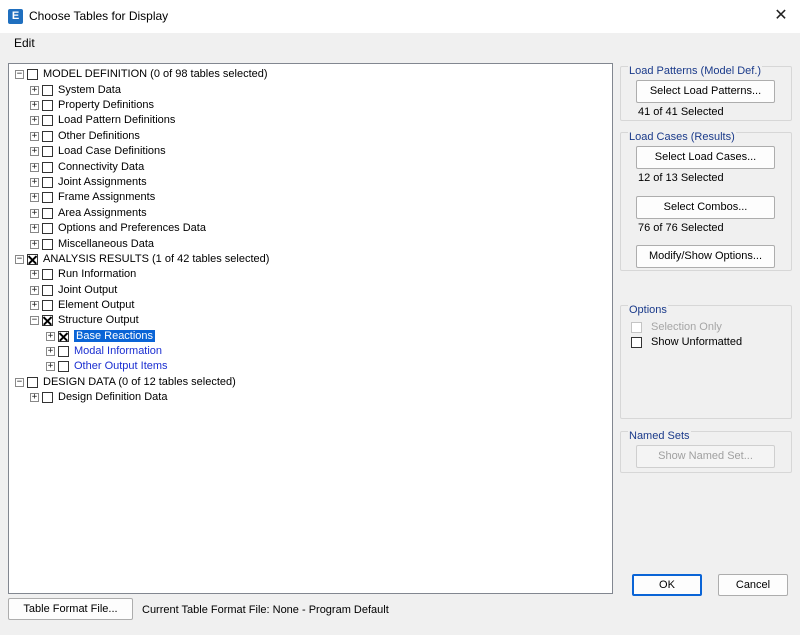 The height and width of the screenshot is (635, 800). What do you see at coordinates (24, 43) in the screenshot?
I see `menu-edit: Edit` at bounding box center [24, 43].